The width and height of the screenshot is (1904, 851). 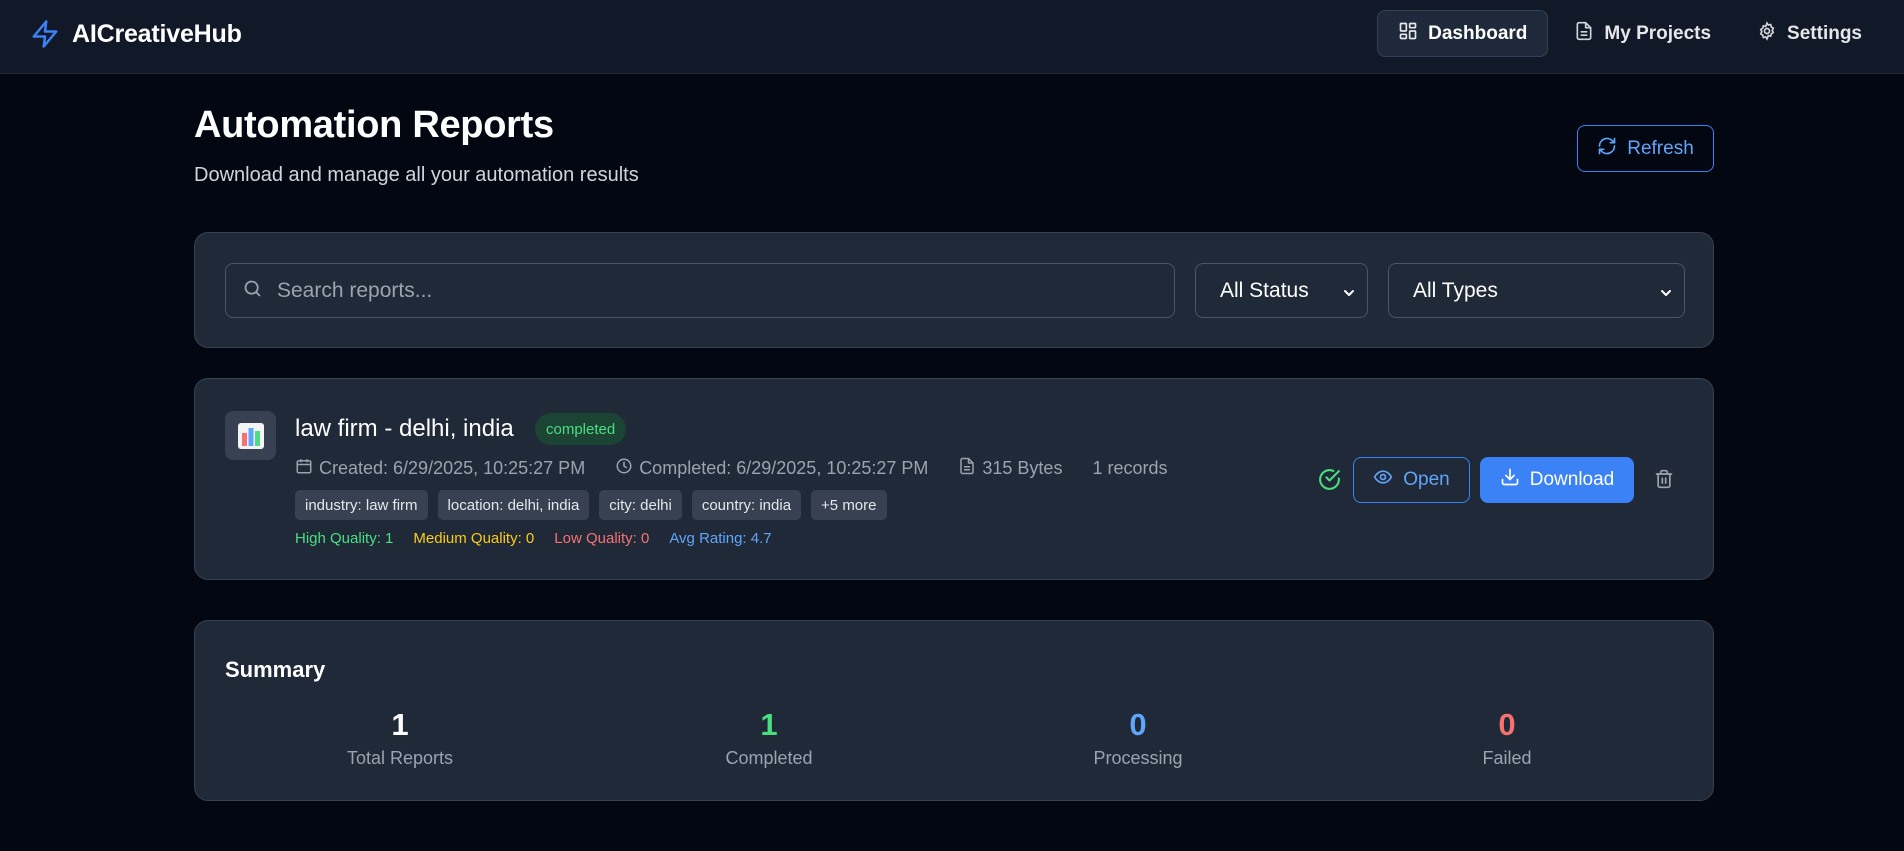 I want to click on created-date: Created: 6/29/2025, 10:25:27 PM, so click(x=440, y=468).